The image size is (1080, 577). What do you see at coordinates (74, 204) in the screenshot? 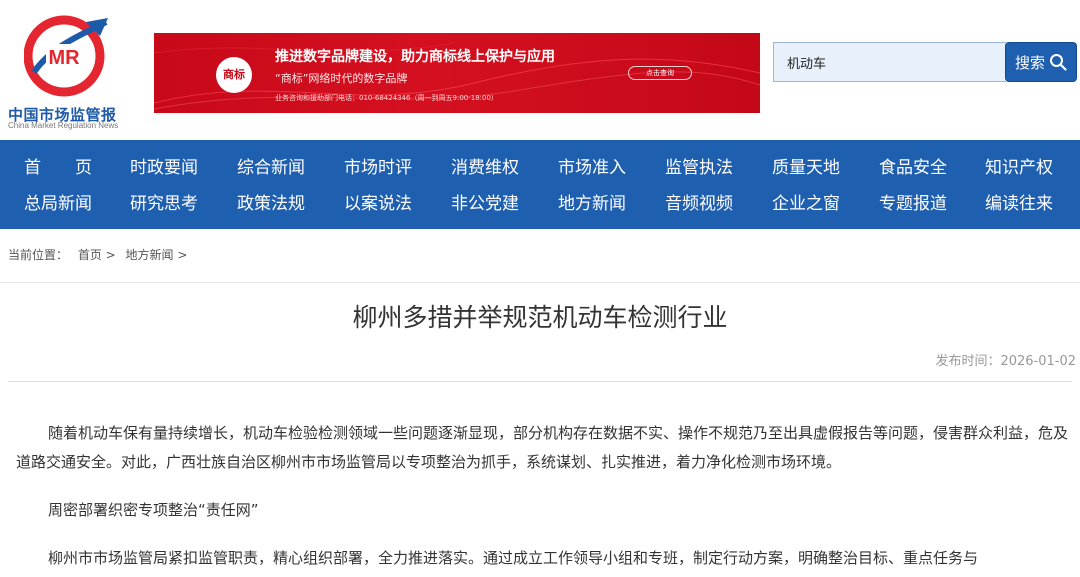
I see `nav-item-bureau-news: 总局新闻` at bounding box center [74, 204].